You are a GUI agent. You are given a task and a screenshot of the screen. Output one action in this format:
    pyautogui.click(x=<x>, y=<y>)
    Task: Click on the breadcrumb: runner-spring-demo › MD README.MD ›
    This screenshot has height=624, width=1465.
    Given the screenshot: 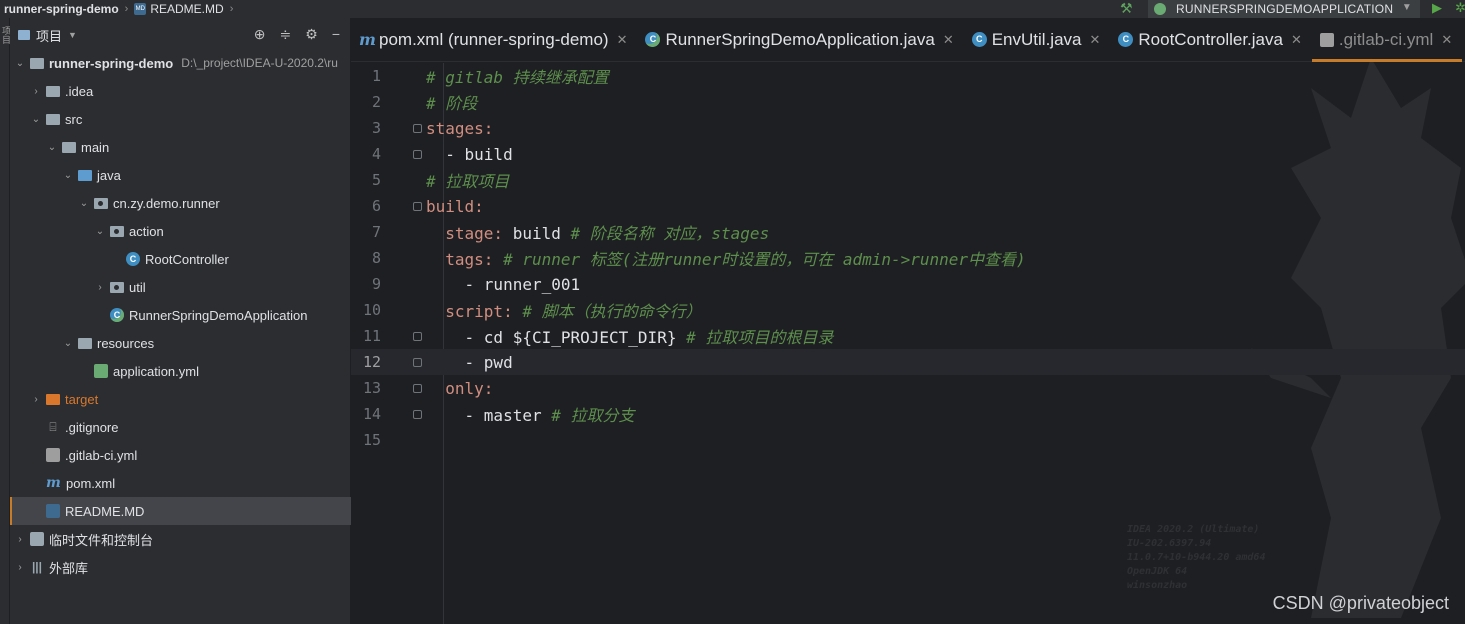 What is the action you would take?
    pyautogui.click(x=117, y=9)
    